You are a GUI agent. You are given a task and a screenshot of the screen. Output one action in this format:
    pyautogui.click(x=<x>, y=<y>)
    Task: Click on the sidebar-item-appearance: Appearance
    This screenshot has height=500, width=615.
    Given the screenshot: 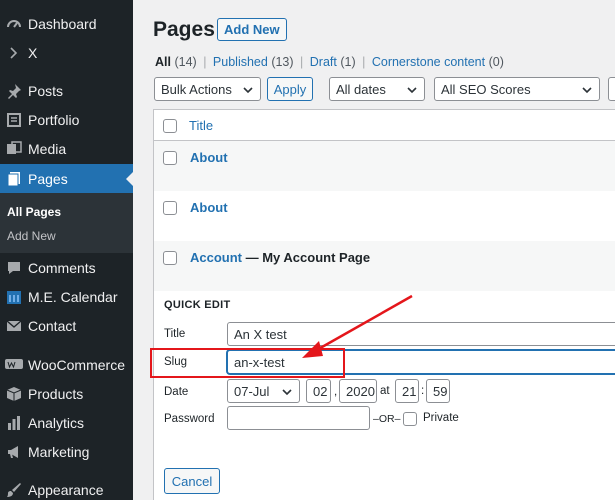 What is the action you would take?
    pyautogui.click(x=66, y=488)
    